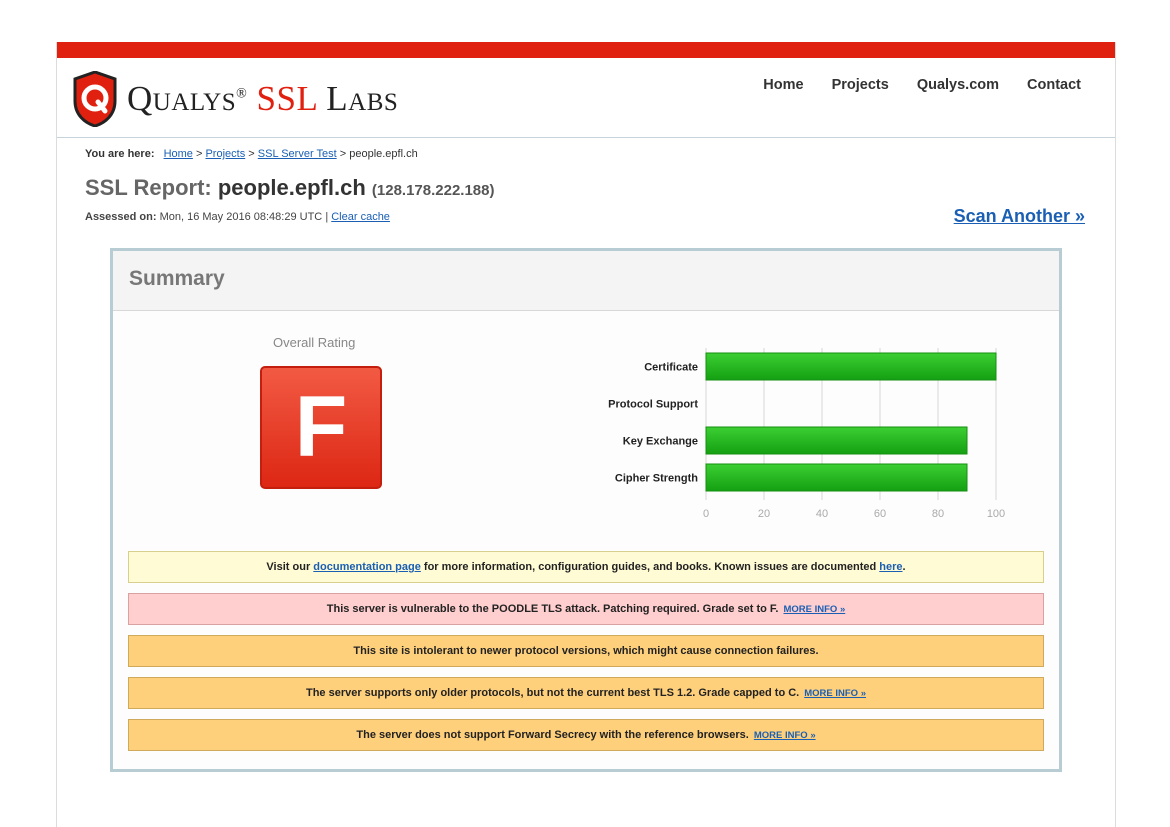 This screenshot has height=827, width=1170. I want to click on title-prefix: SSL Report:, so click(148, 187).